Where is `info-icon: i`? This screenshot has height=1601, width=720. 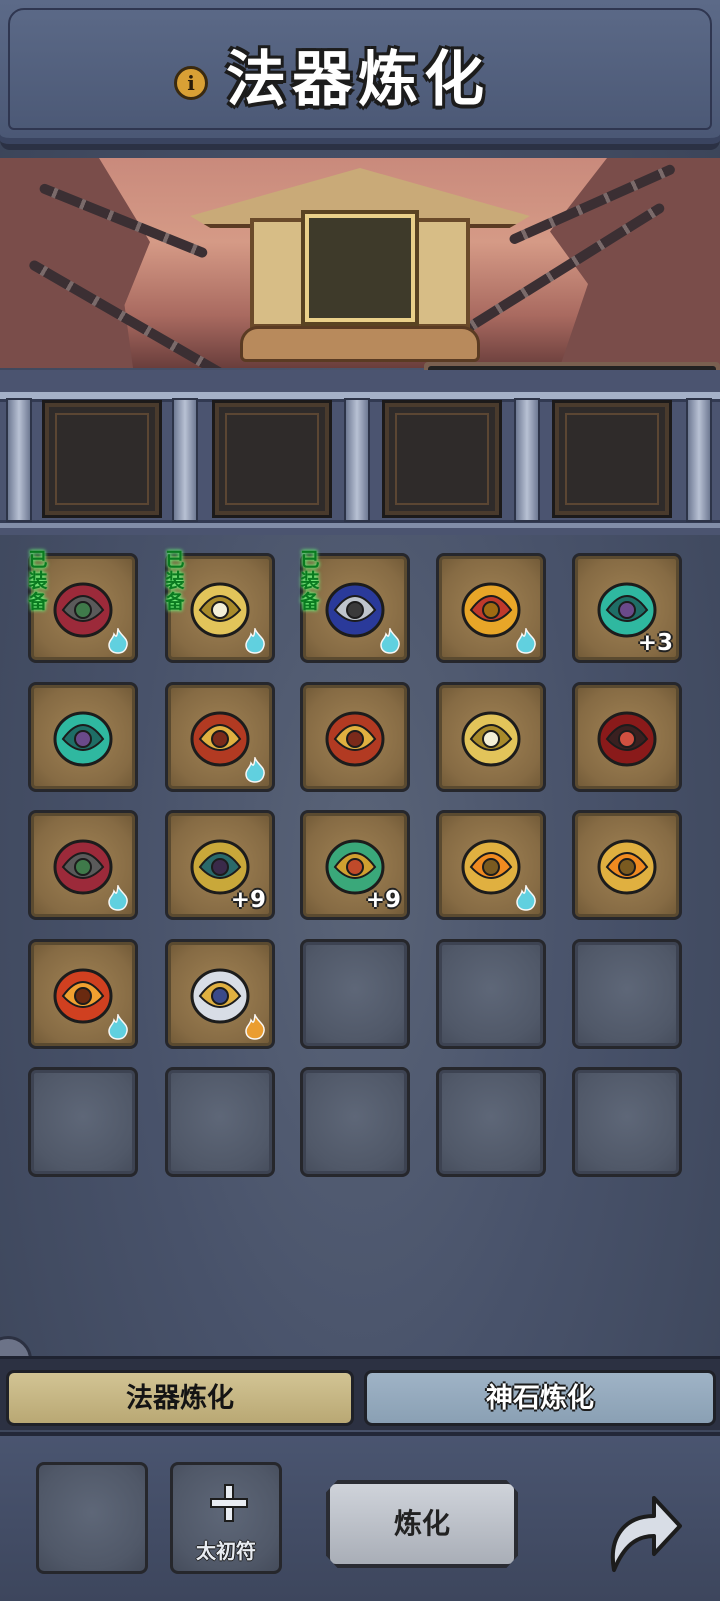
info-icon: i is located at coordinates (191, 83).